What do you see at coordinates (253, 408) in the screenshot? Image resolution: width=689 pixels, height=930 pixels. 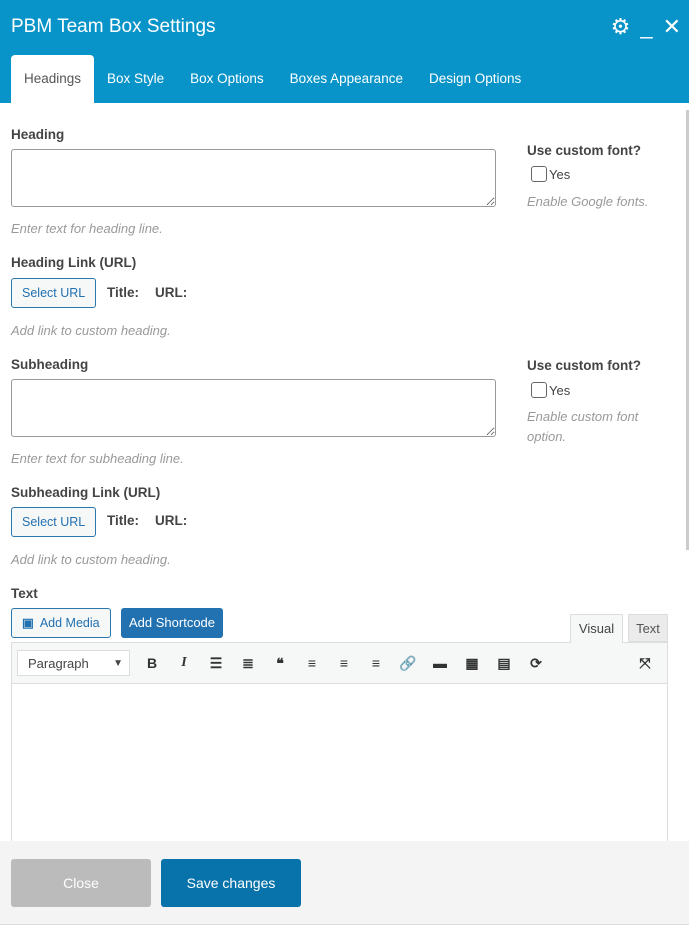 I see `subheading-input` at bounding box center [253, 408].